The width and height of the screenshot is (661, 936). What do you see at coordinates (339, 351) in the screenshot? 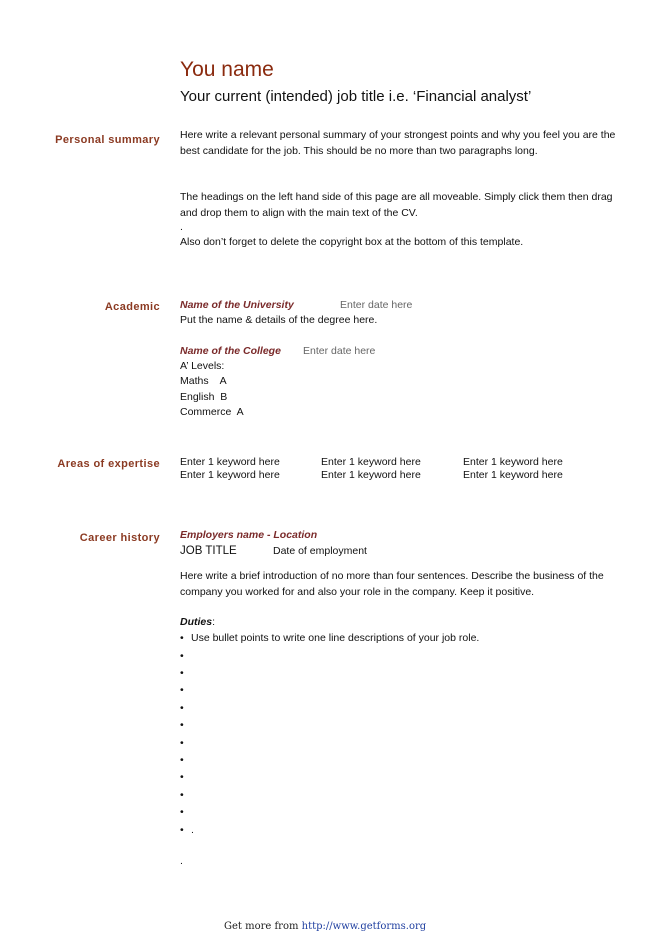
I see `college-date: Enter date here` at bounding box center [339, 351].